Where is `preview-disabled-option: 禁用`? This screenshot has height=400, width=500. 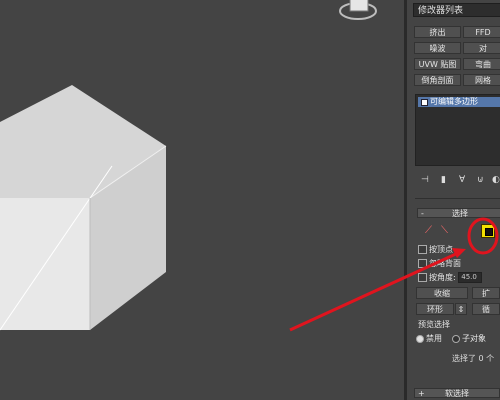
preview-disabled-option: 禁用 is located at coordinates (429, 338).